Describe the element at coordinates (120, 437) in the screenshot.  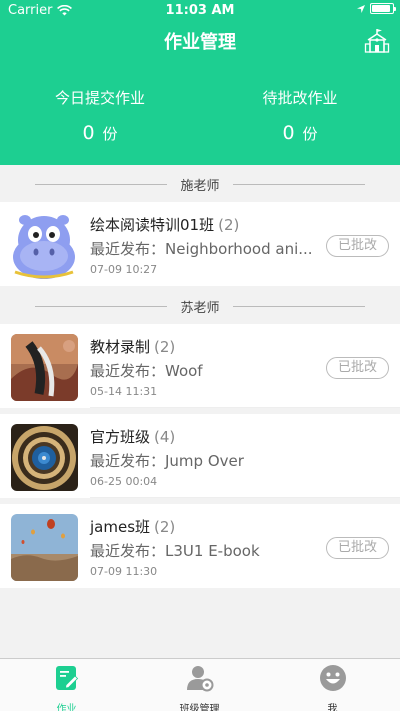
I see `class-name-text: 官方班级` at that location.